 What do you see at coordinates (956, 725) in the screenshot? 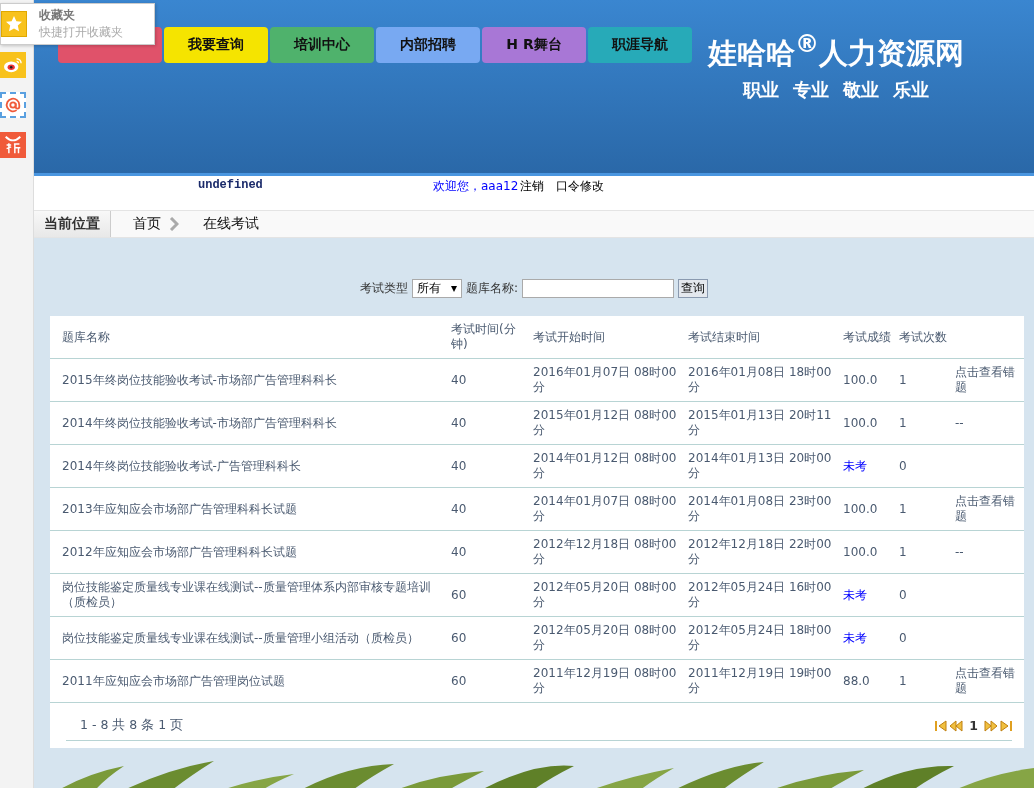
I see `previous-page-icon` at bounding box center [956, 725].